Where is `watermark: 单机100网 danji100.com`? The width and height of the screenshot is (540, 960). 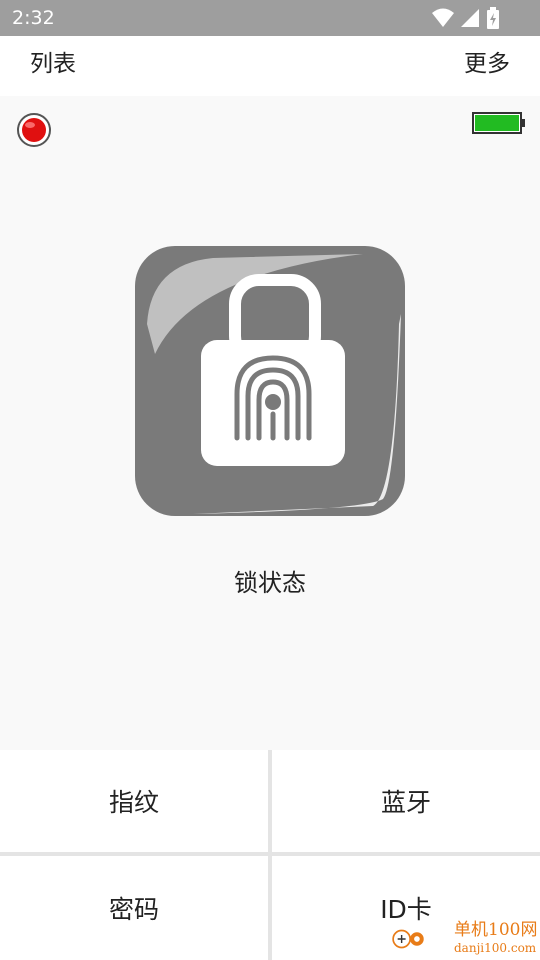 watermark: 单机100网 danji100.com is located at coordinates (466, 939).